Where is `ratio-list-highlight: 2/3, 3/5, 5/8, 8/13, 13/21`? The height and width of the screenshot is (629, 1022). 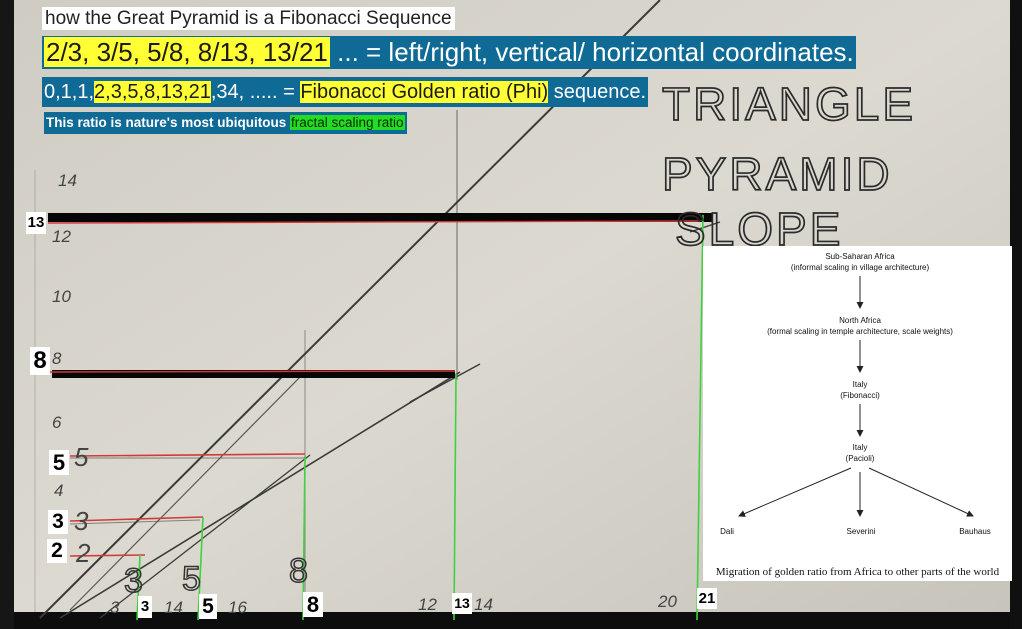 ratio-list-highlight: 2/3, 3/5, 5/8, 8/13, 13/21 is located at coordinates (187, 52).